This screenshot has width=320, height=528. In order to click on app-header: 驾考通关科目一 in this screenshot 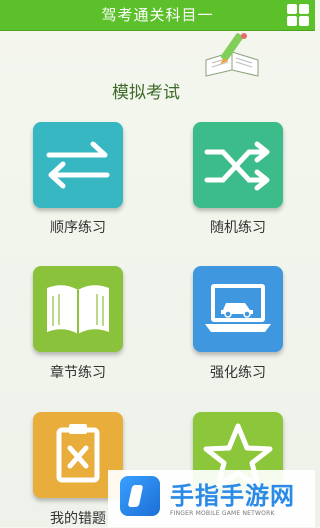, I will do `click(157, 15)`.